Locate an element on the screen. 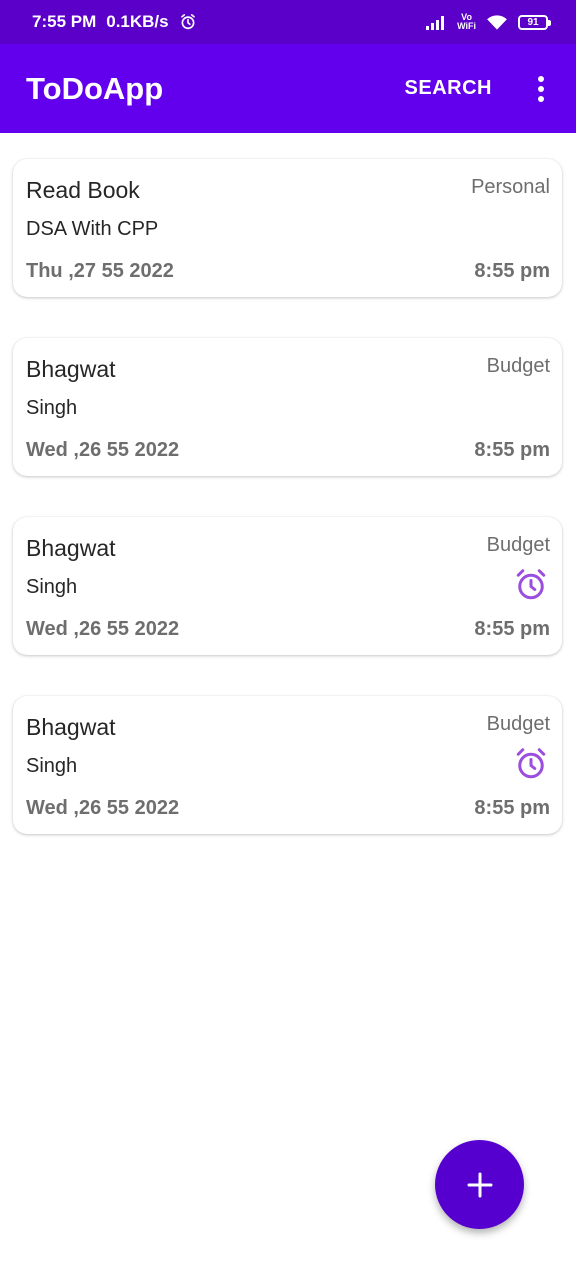 The image size is (576, 1280). plus-icon is located at coordinates (479, 1184).